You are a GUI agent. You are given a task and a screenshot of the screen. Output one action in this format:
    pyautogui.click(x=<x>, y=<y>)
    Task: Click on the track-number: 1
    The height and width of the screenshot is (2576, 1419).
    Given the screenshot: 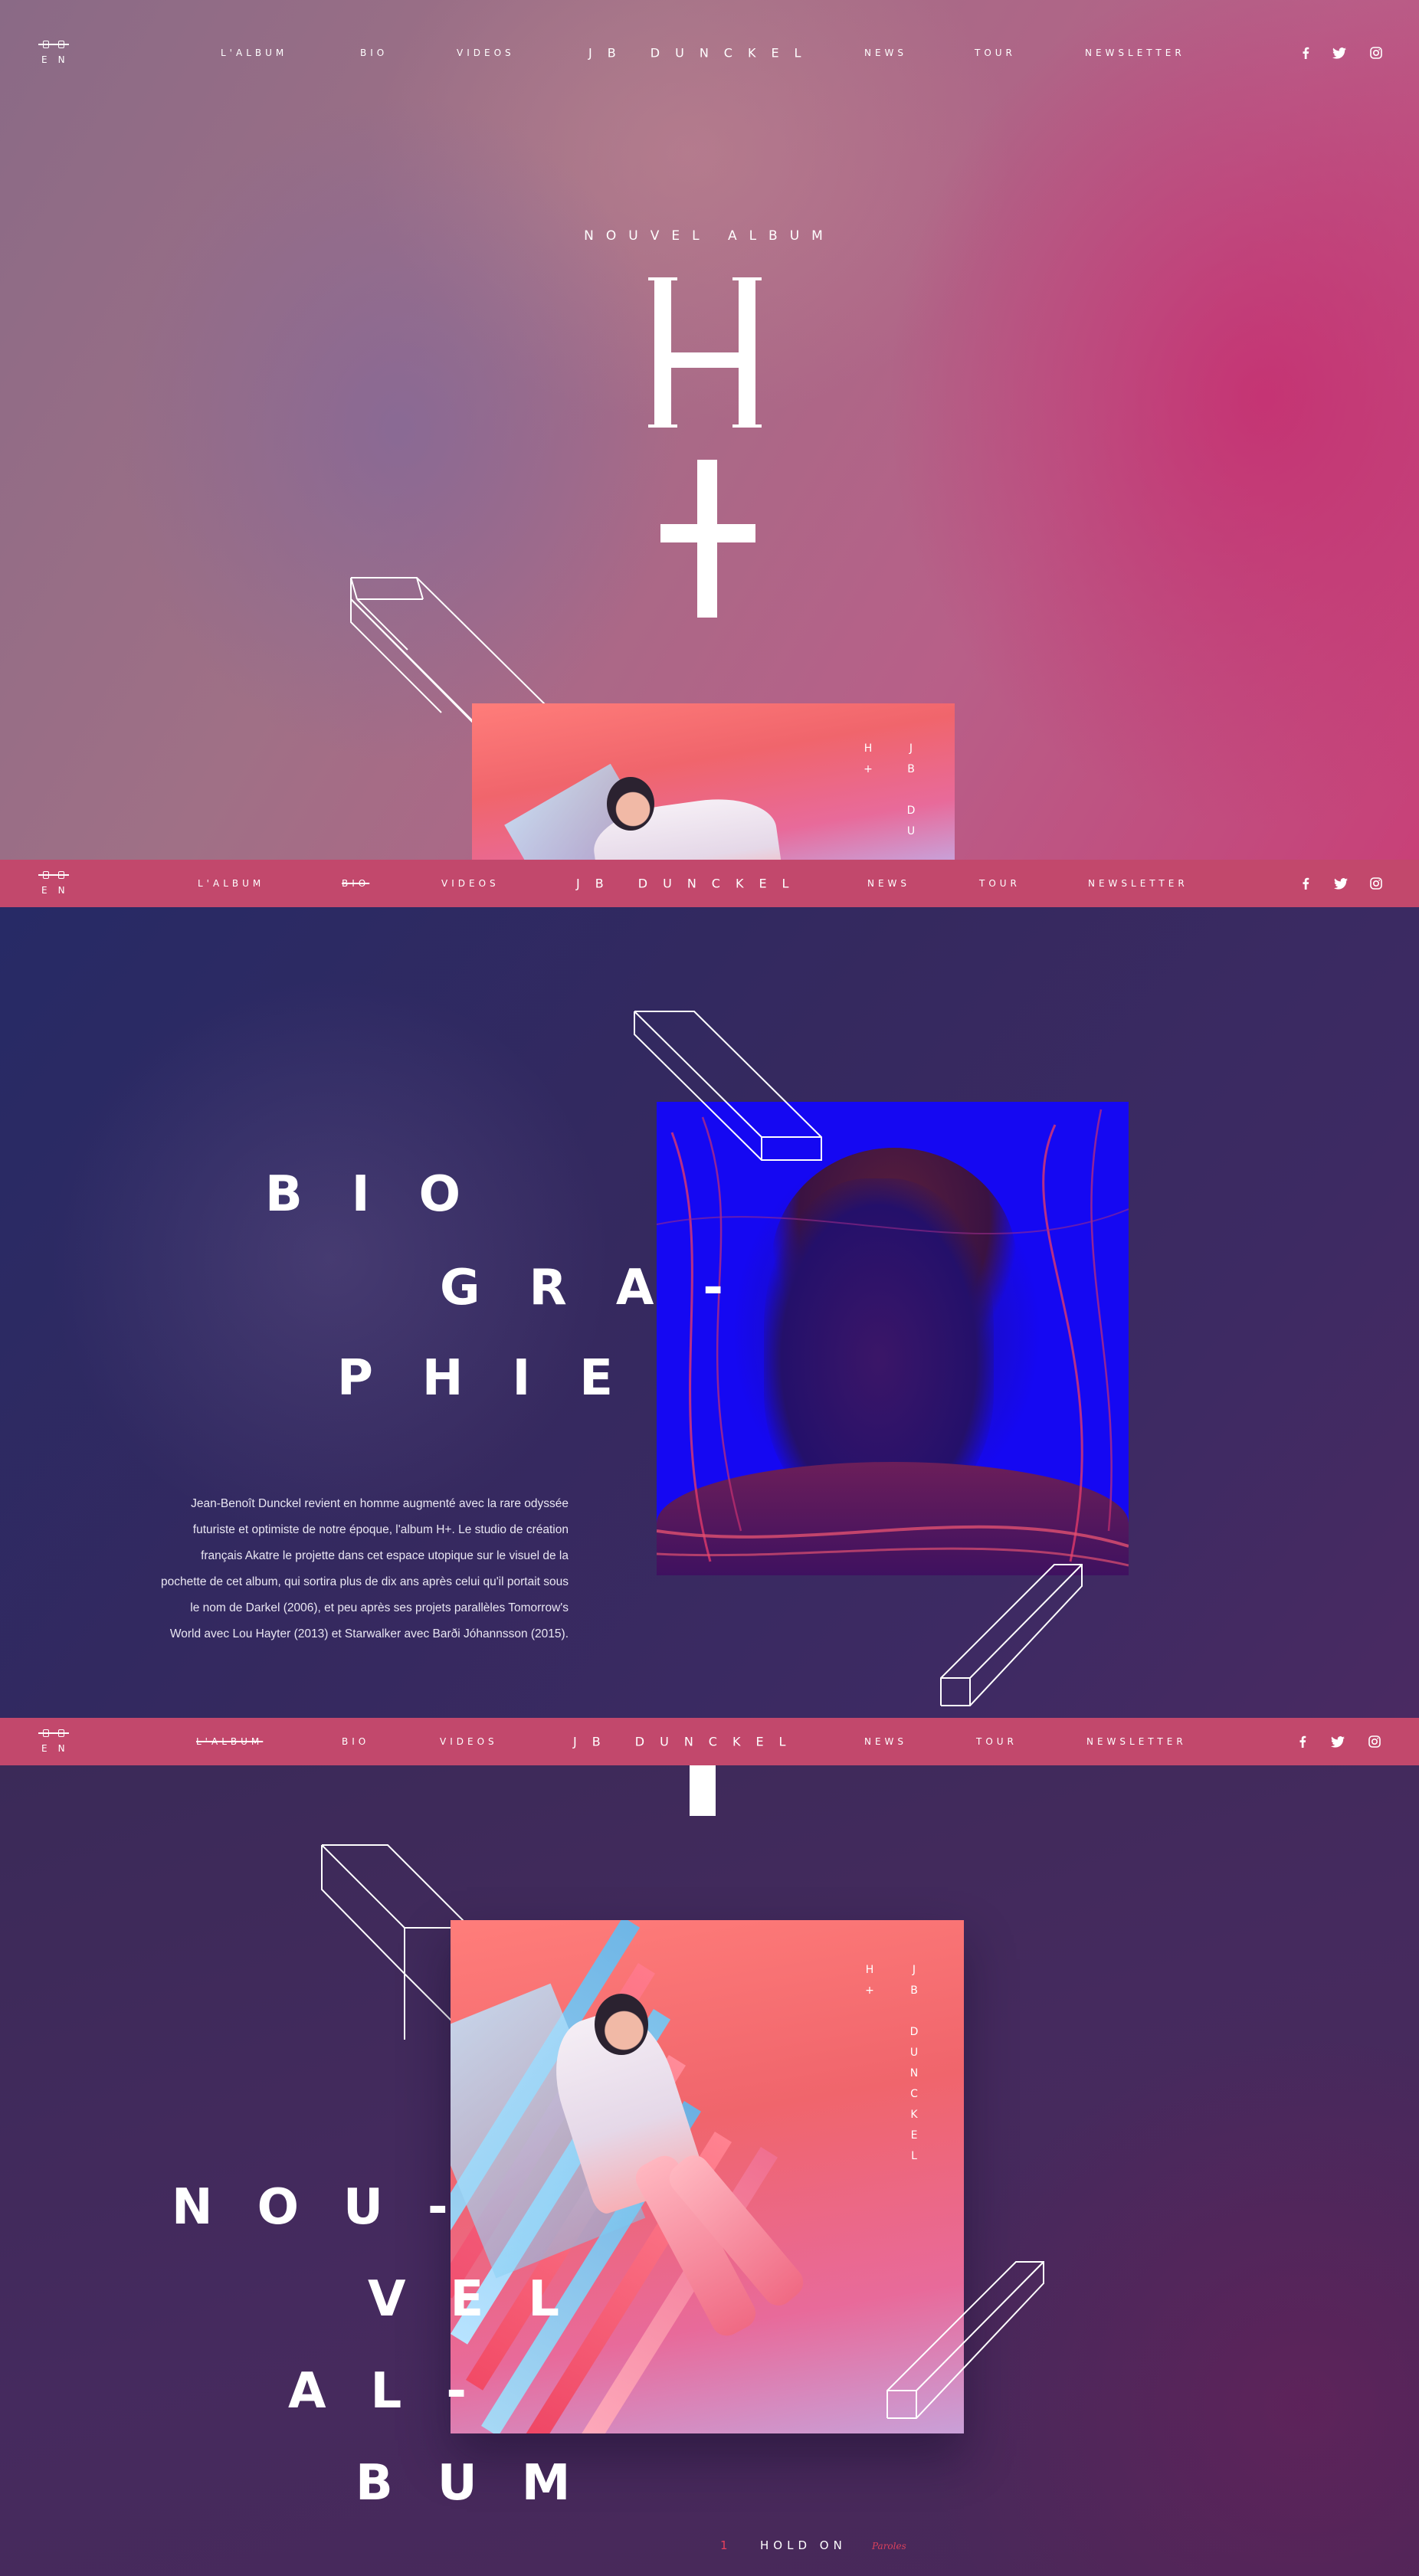 What is the action you would take?
    pyautogui.click(x=724, y=2545)
    